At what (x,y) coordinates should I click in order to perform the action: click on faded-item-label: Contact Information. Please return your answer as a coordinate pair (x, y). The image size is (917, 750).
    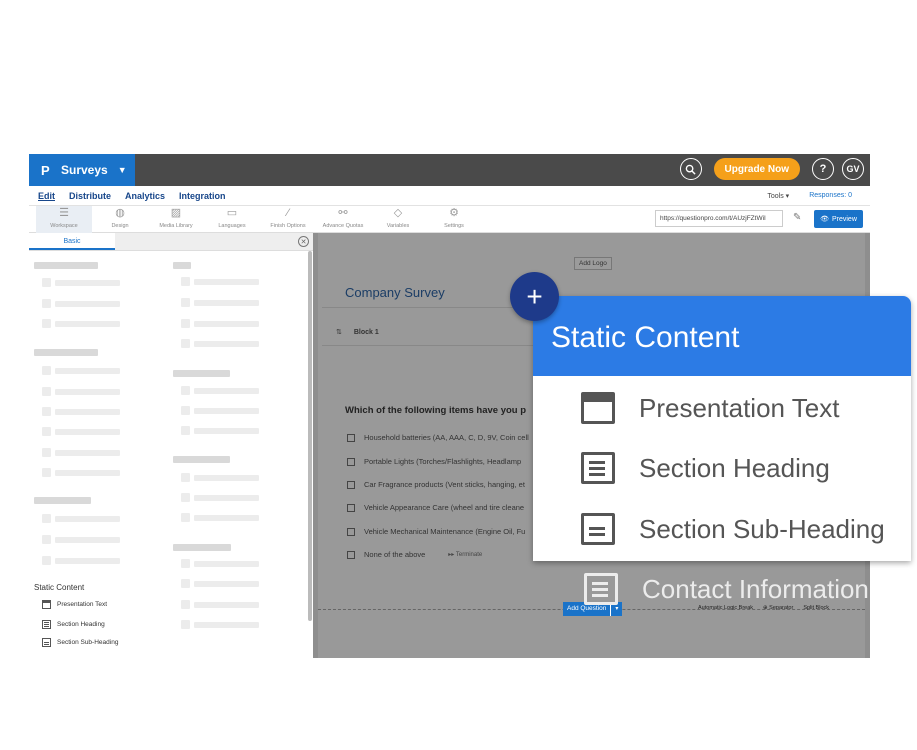
    Looking at the image, I should click on (755, 588).